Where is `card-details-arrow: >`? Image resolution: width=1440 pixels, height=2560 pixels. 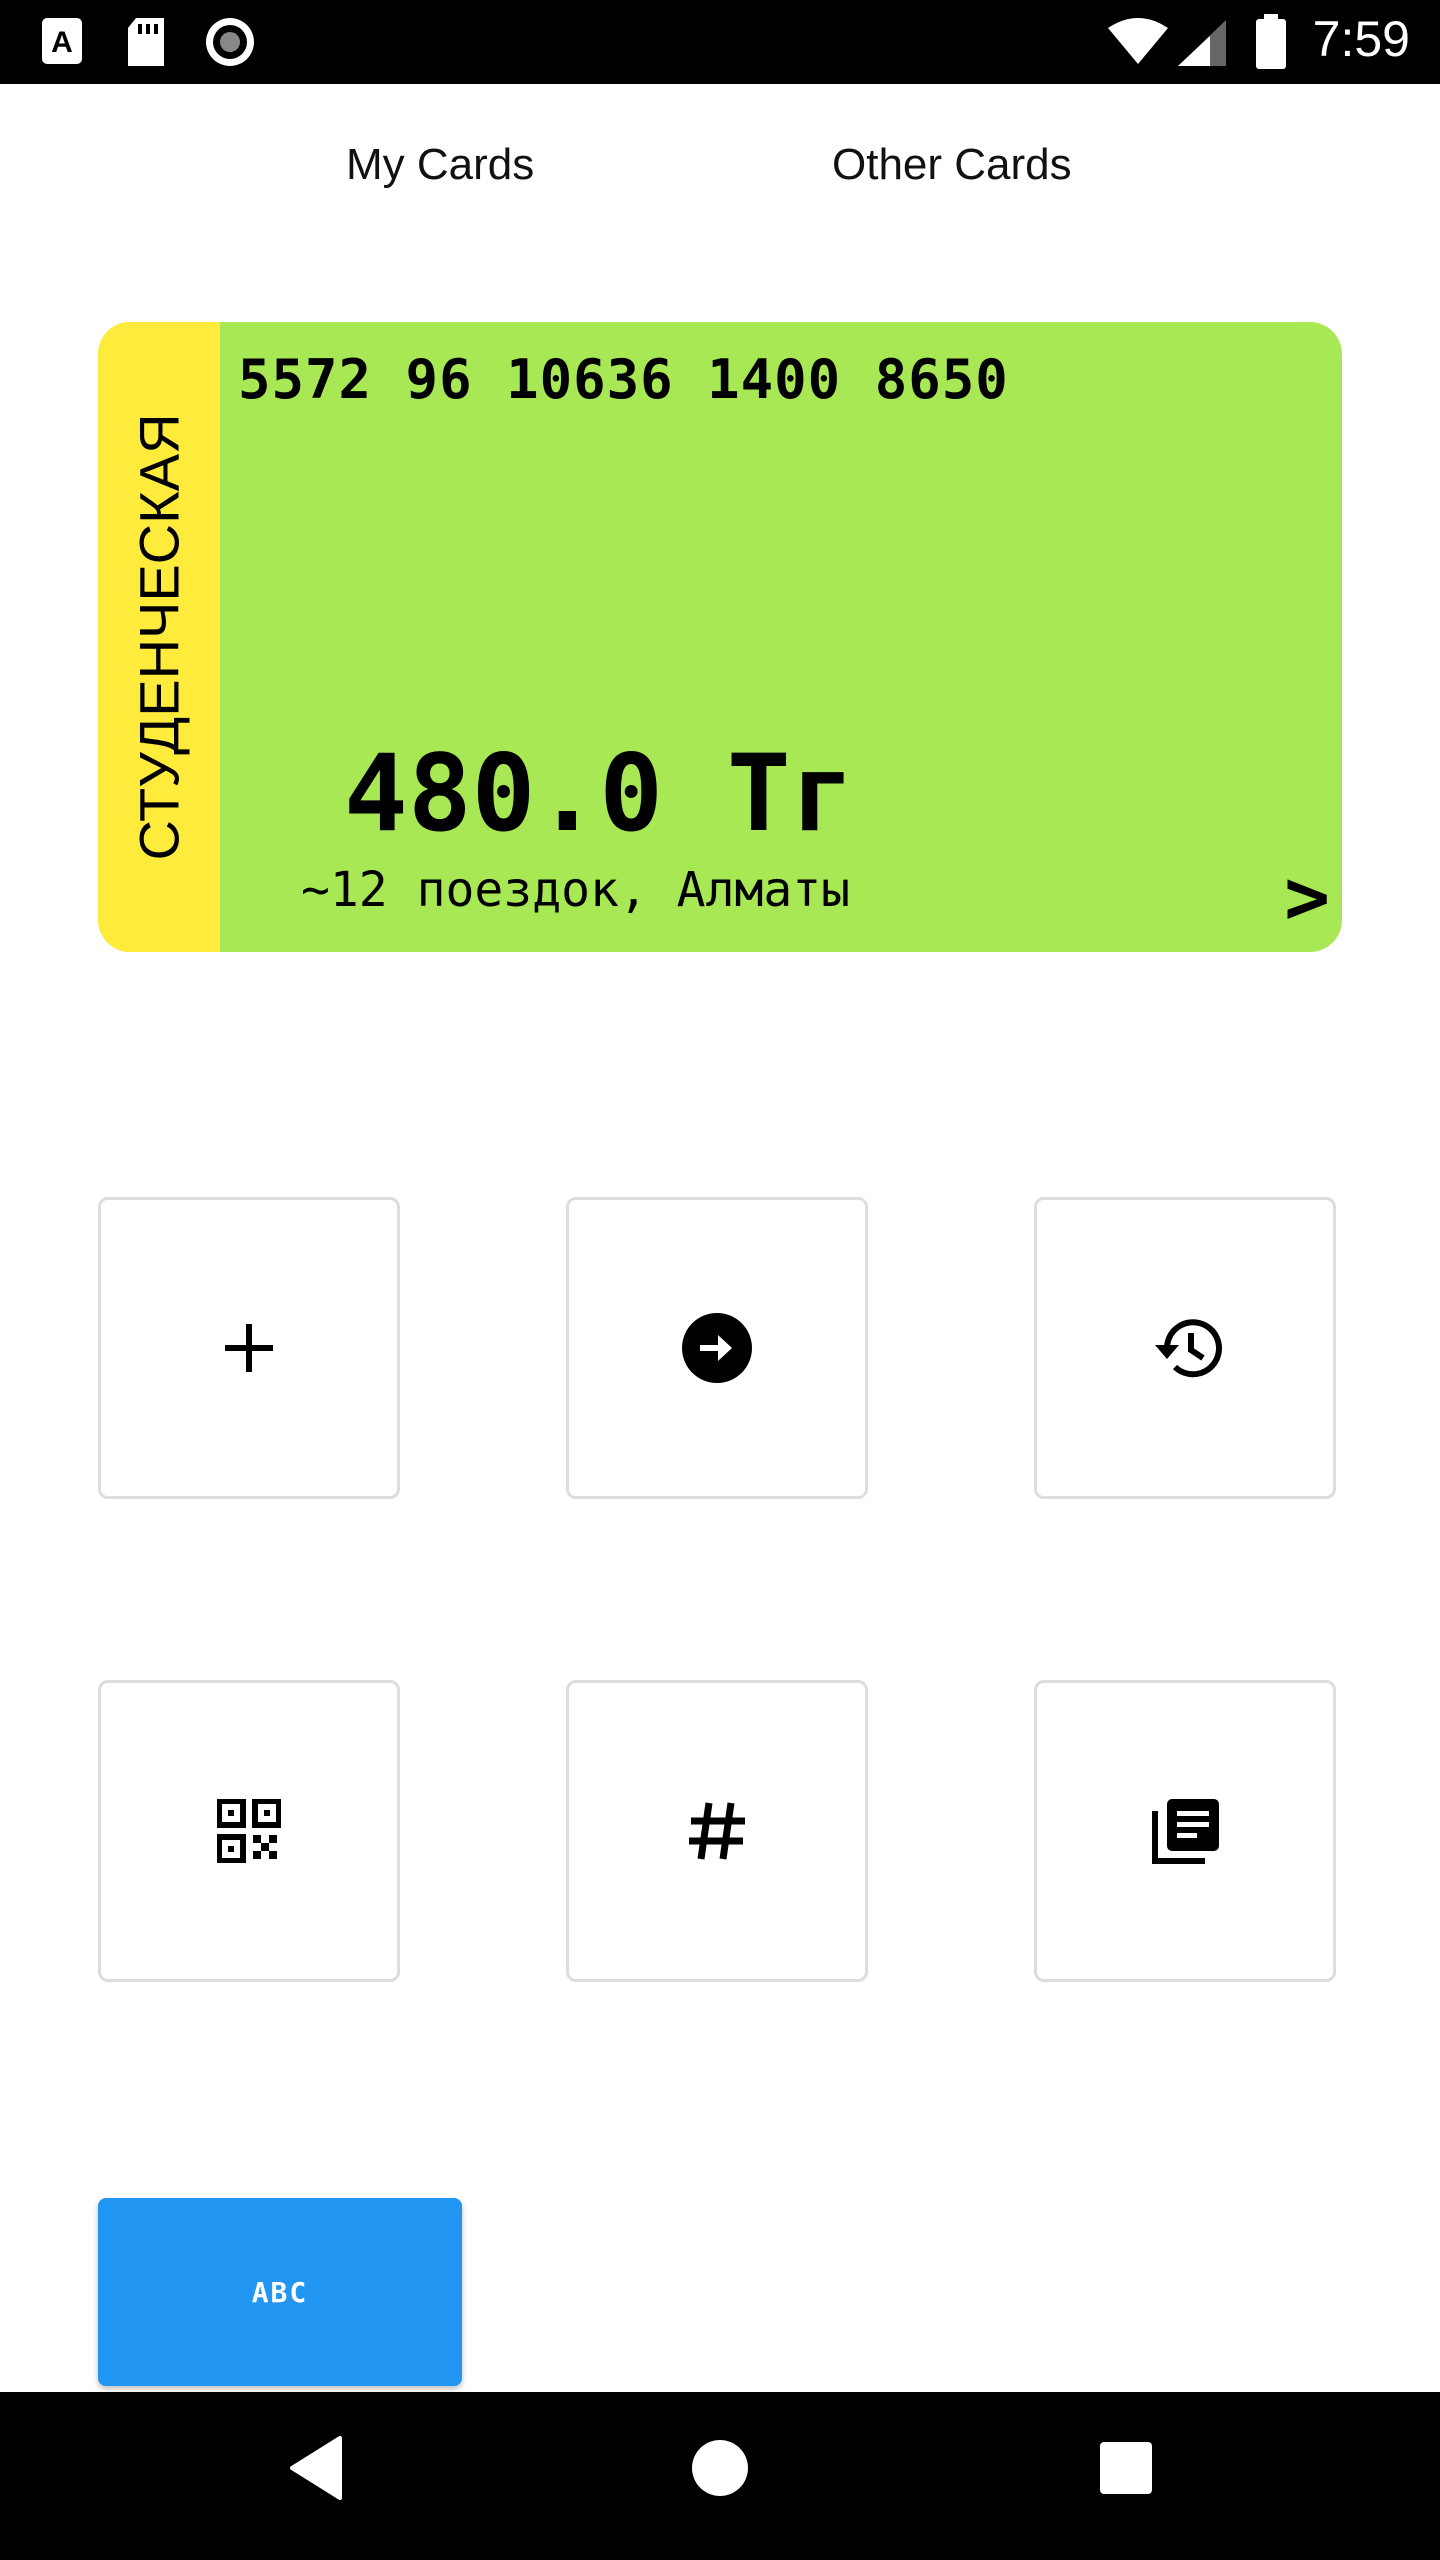
card-details-arrow: > is located at coordinates (1307, 896).